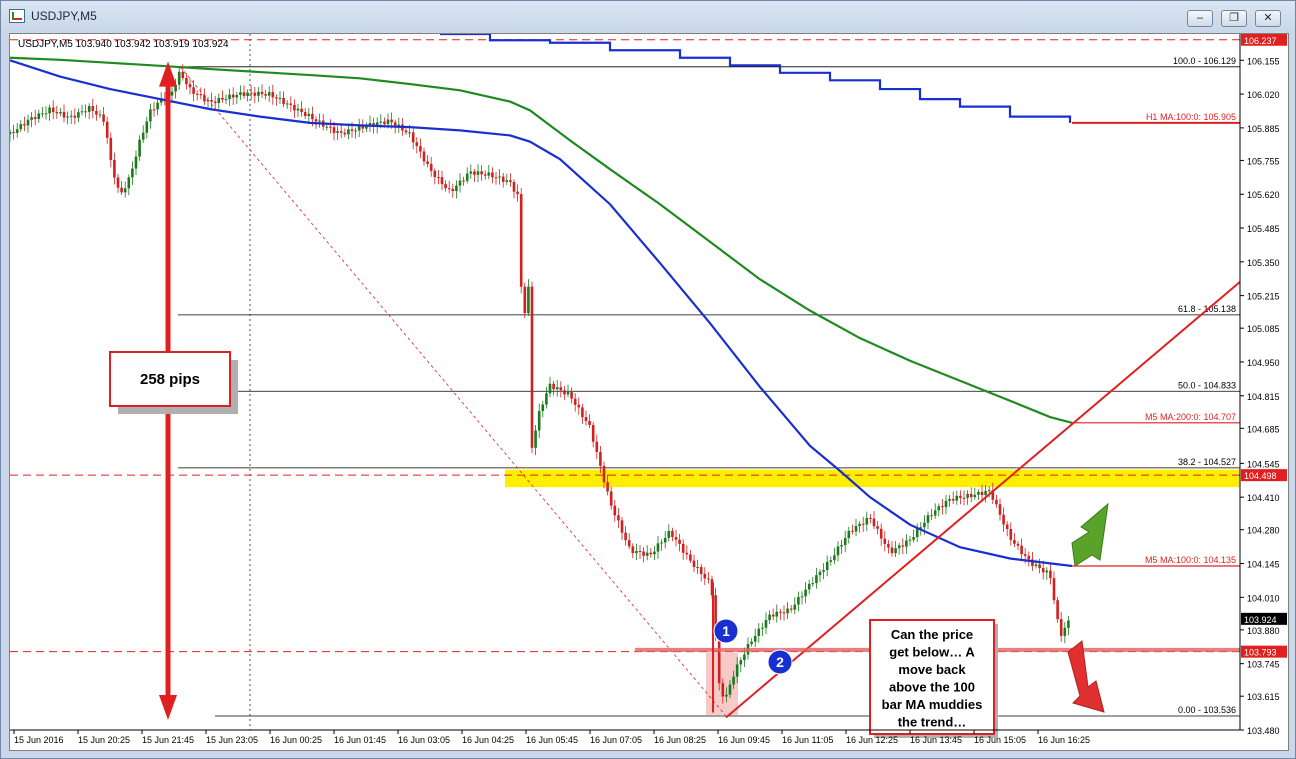  What do you see at coordinates (648, 16) in the screenshot?
I see `title-bar: USDJPY,M5 – ❐ ✕` at bounding box center [648, 16].